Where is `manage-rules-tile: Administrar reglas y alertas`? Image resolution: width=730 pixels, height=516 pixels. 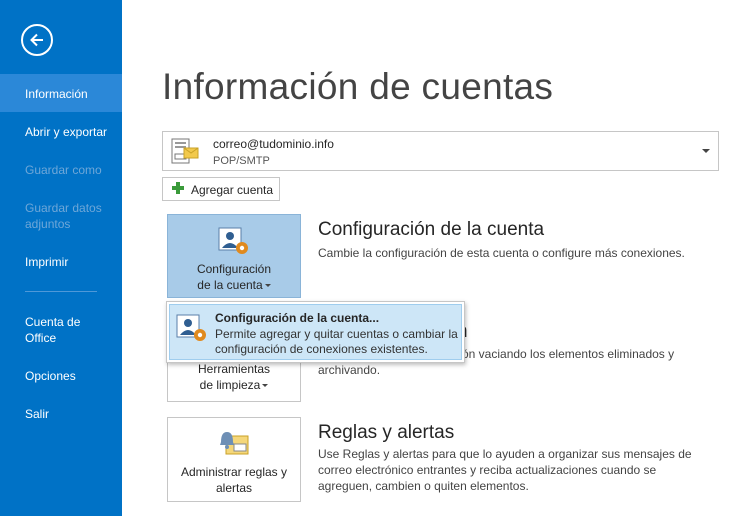
manage-rules-tile: Administrar reglas y alertas is located at coordinates (234, 459).